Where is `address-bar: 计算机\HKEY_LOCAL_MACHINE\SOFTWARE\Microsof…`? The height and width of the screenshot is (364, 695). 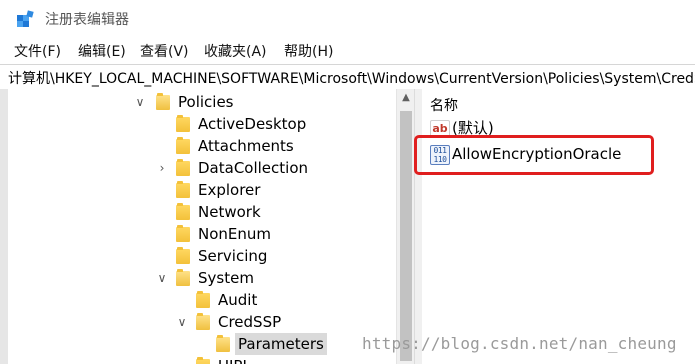 address-bar: 计算机\HKEY_LOCAL_MACHINE\SOFTWARE\Microsof… is located at coordinates (347, 77).